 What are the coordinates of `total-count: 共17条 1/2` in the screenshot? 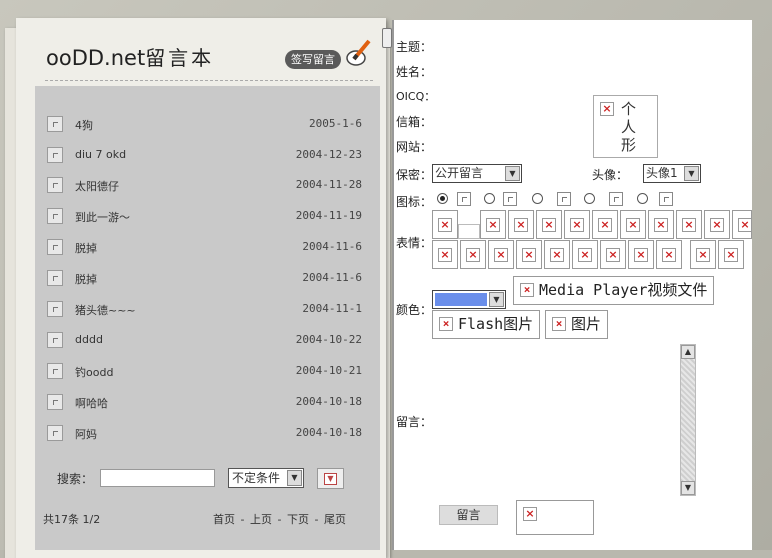 It's located at (72, 519).